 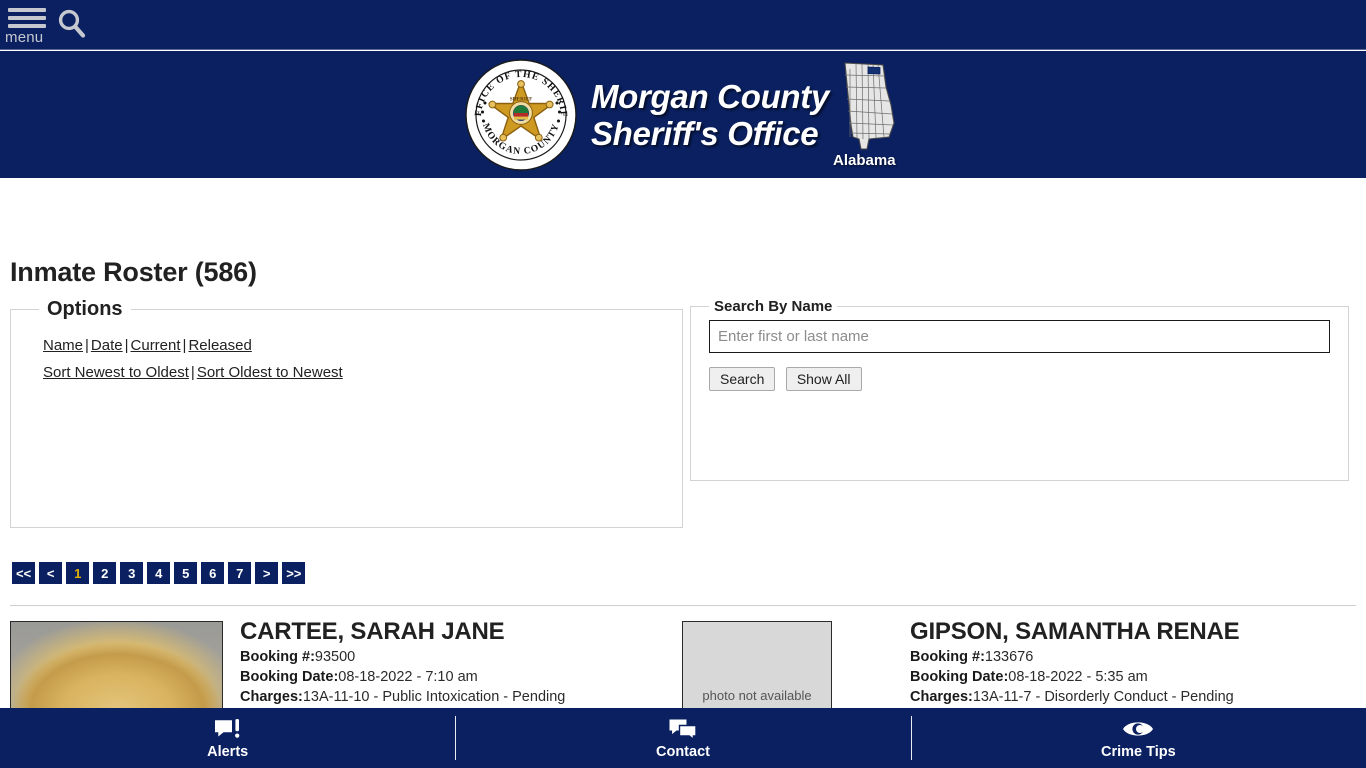 What do you see at coordinates (869, 105) in the screenshot?
I see `alabama-state-map-icon` at bounding box center [869, 105].